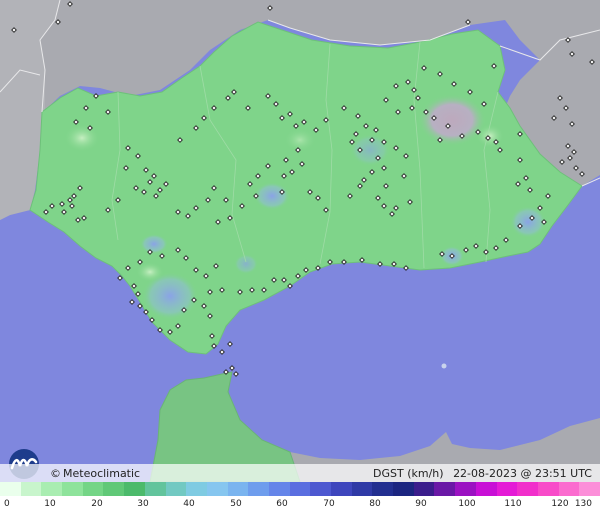  What do you see at coordinates (7, 504) in the screenshot?
I see `legend-tick-label: 0` at bounding box center [7, 504].